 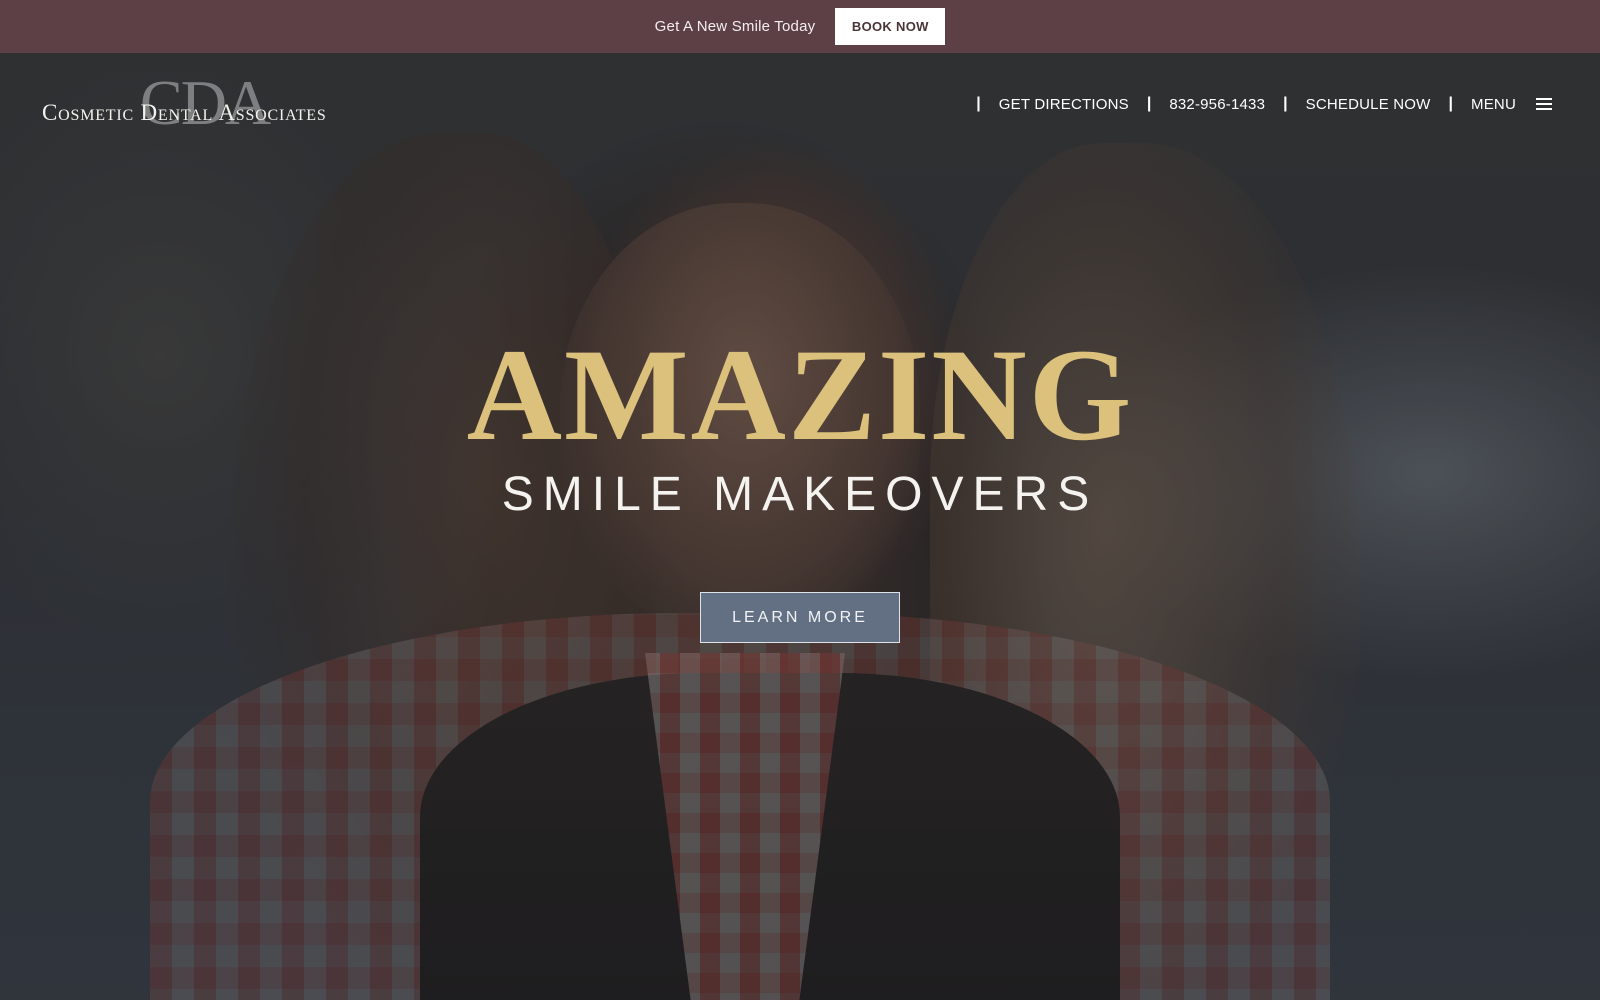 What do you see at coordinates (735, 26) in the screenshot?
I see `promo-text: Get A New Smile Today` at bounding box center [735, 26].